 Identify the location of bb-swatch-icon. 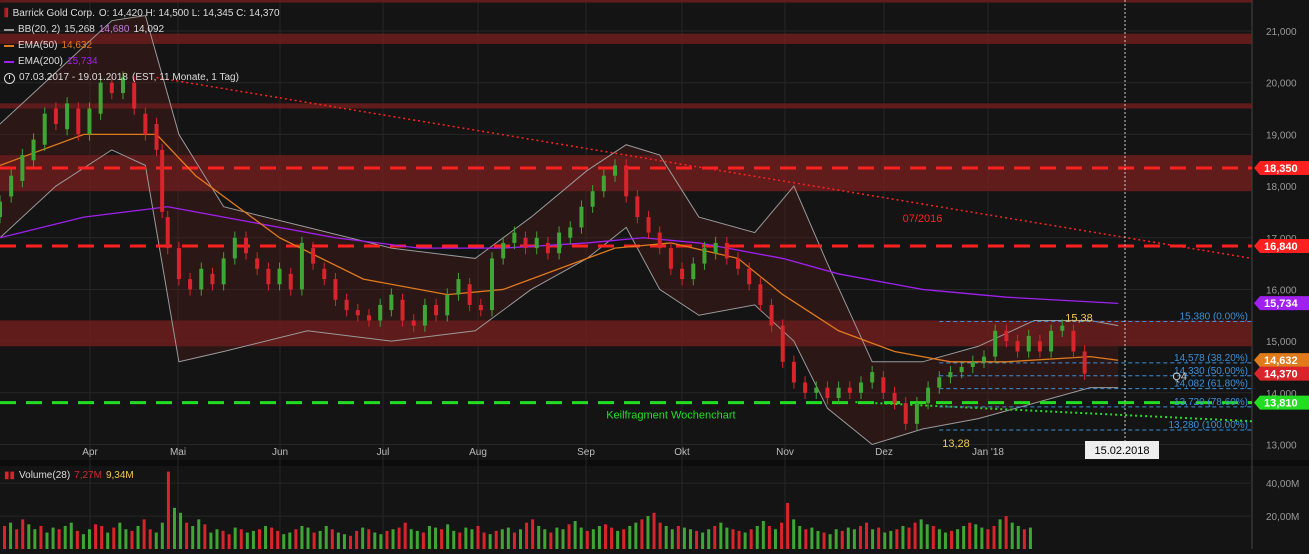
(9, 30).